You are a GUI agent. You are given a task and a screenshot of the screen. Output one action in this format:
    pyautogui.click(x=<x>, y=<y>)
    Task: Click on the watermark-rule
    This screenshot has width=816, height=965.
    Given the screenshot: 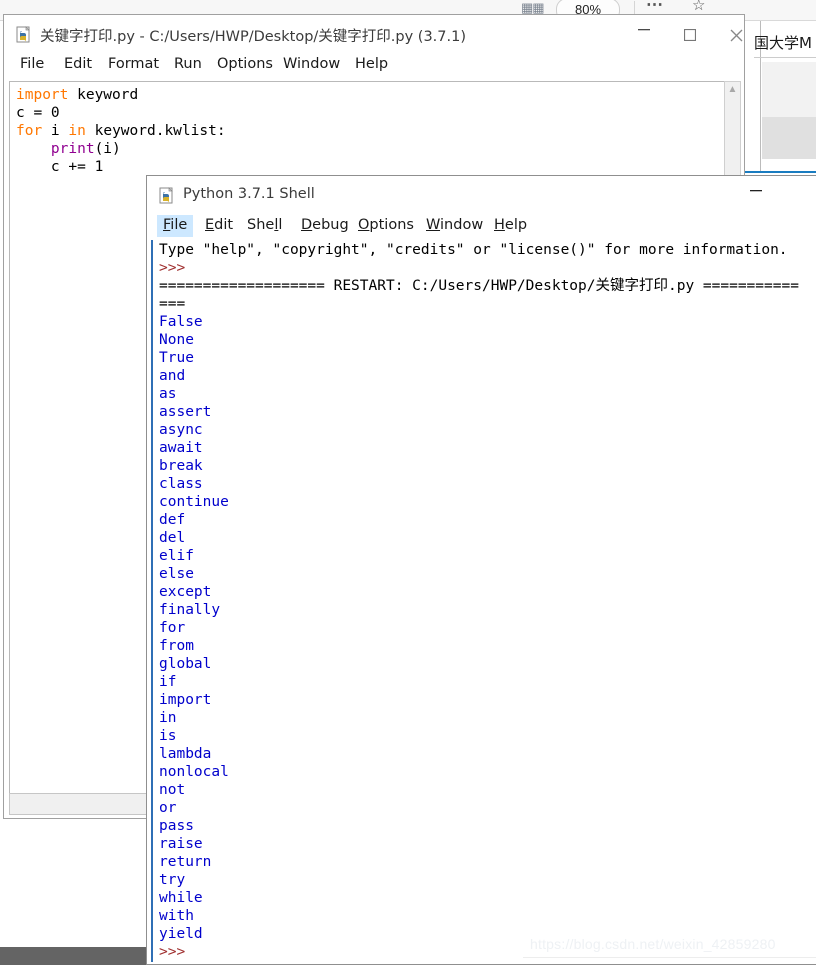 What is the action you would take?
    pyautogui.click(x=669, y=957)
    